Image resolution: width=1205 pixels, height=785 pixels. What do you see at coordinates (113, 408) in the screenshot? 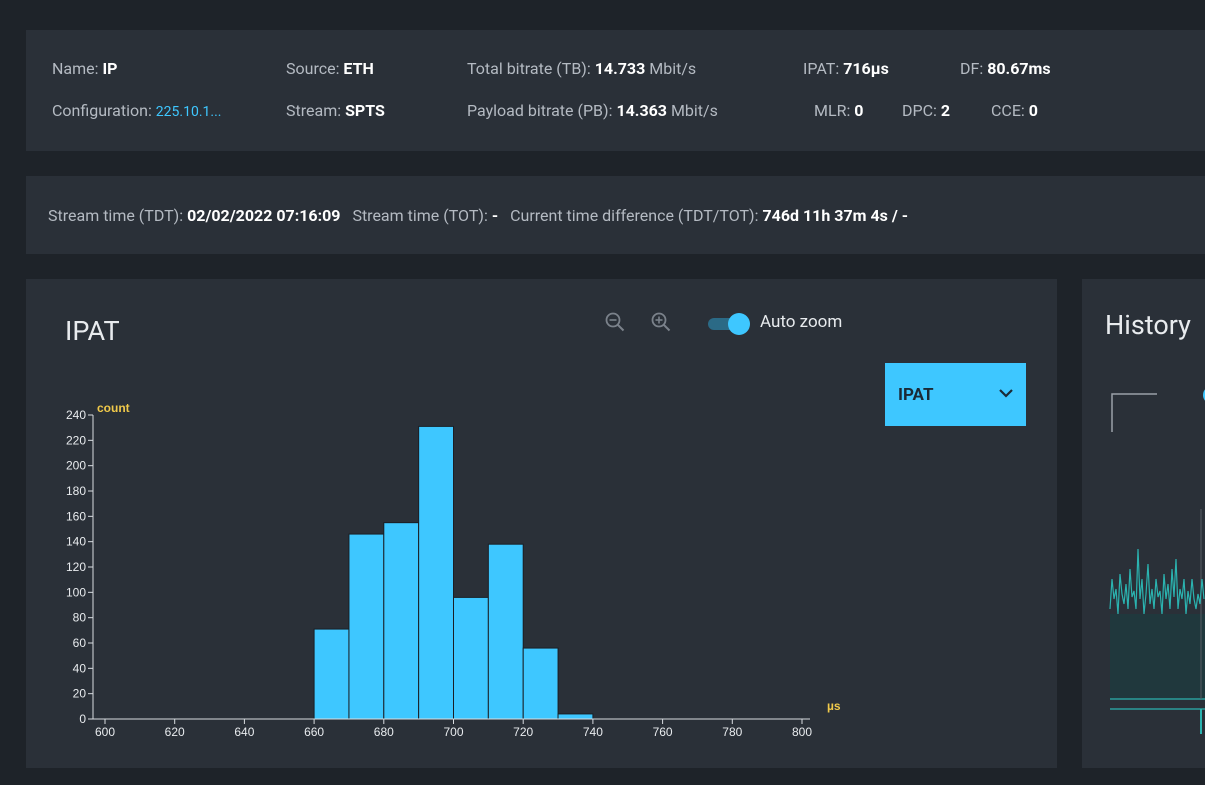
I see `y-axis-label: count` at bounding box center [113, 408].